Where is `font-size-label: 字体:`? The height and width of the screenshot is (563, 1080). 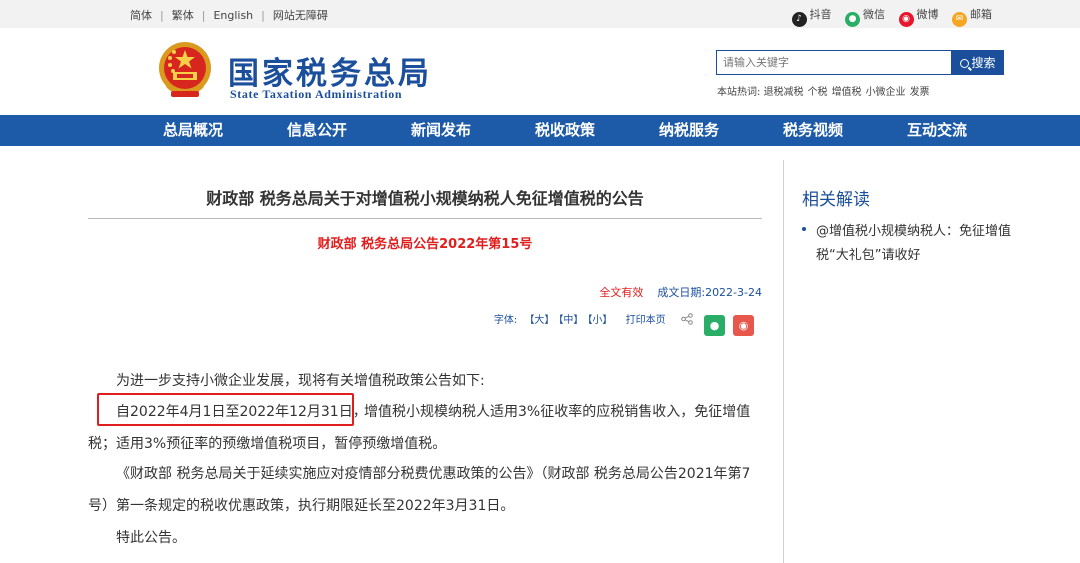 font-size-label: 字体: is located at coordinates (505, 320).